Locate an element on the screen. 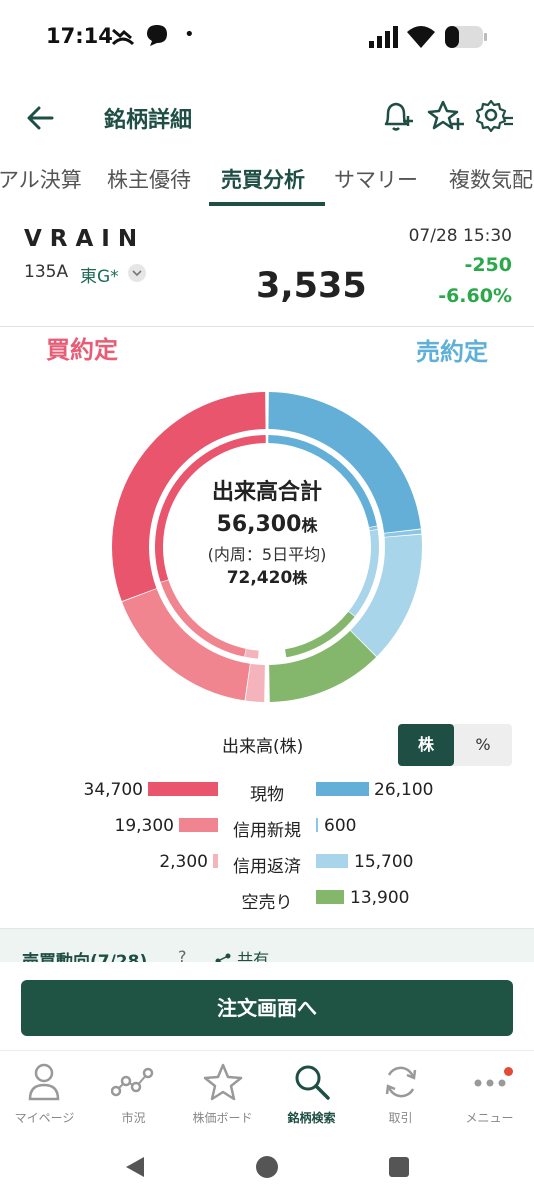 This screenshot has height=1200, width=534. home-circle-icon is located at coordinates (267, 1167).